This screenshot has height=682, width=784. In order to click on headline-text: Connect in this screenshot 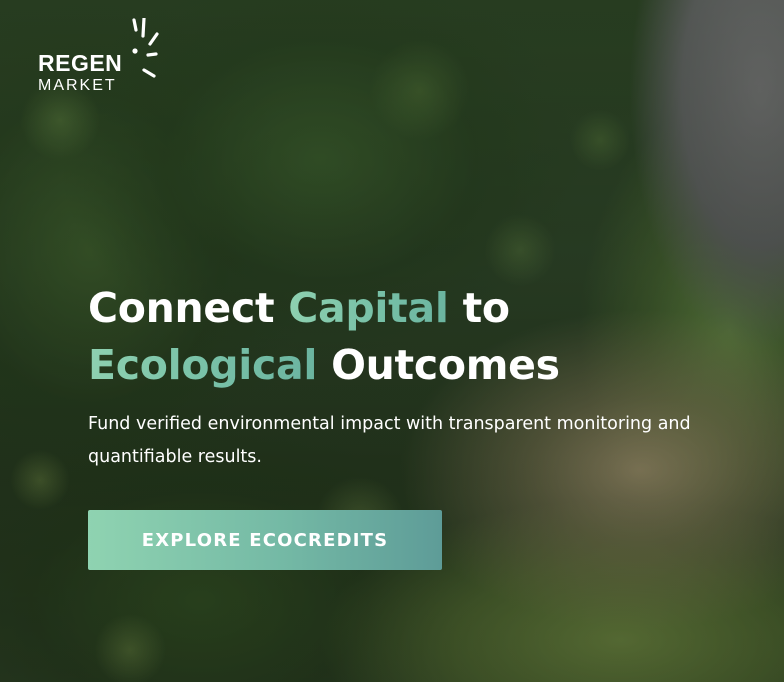, I will do `click(188, 308)`.